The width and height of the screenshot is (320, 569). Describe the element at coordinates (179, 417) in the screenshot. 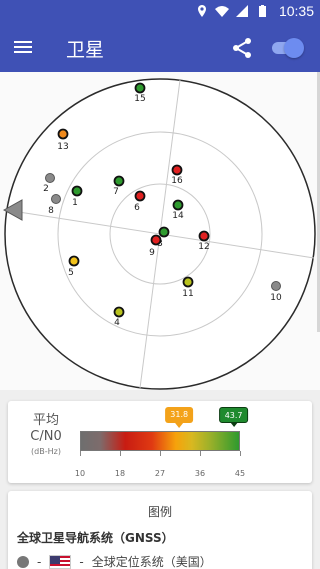

I see `avg-cn0-marker: 31.8` at that location.